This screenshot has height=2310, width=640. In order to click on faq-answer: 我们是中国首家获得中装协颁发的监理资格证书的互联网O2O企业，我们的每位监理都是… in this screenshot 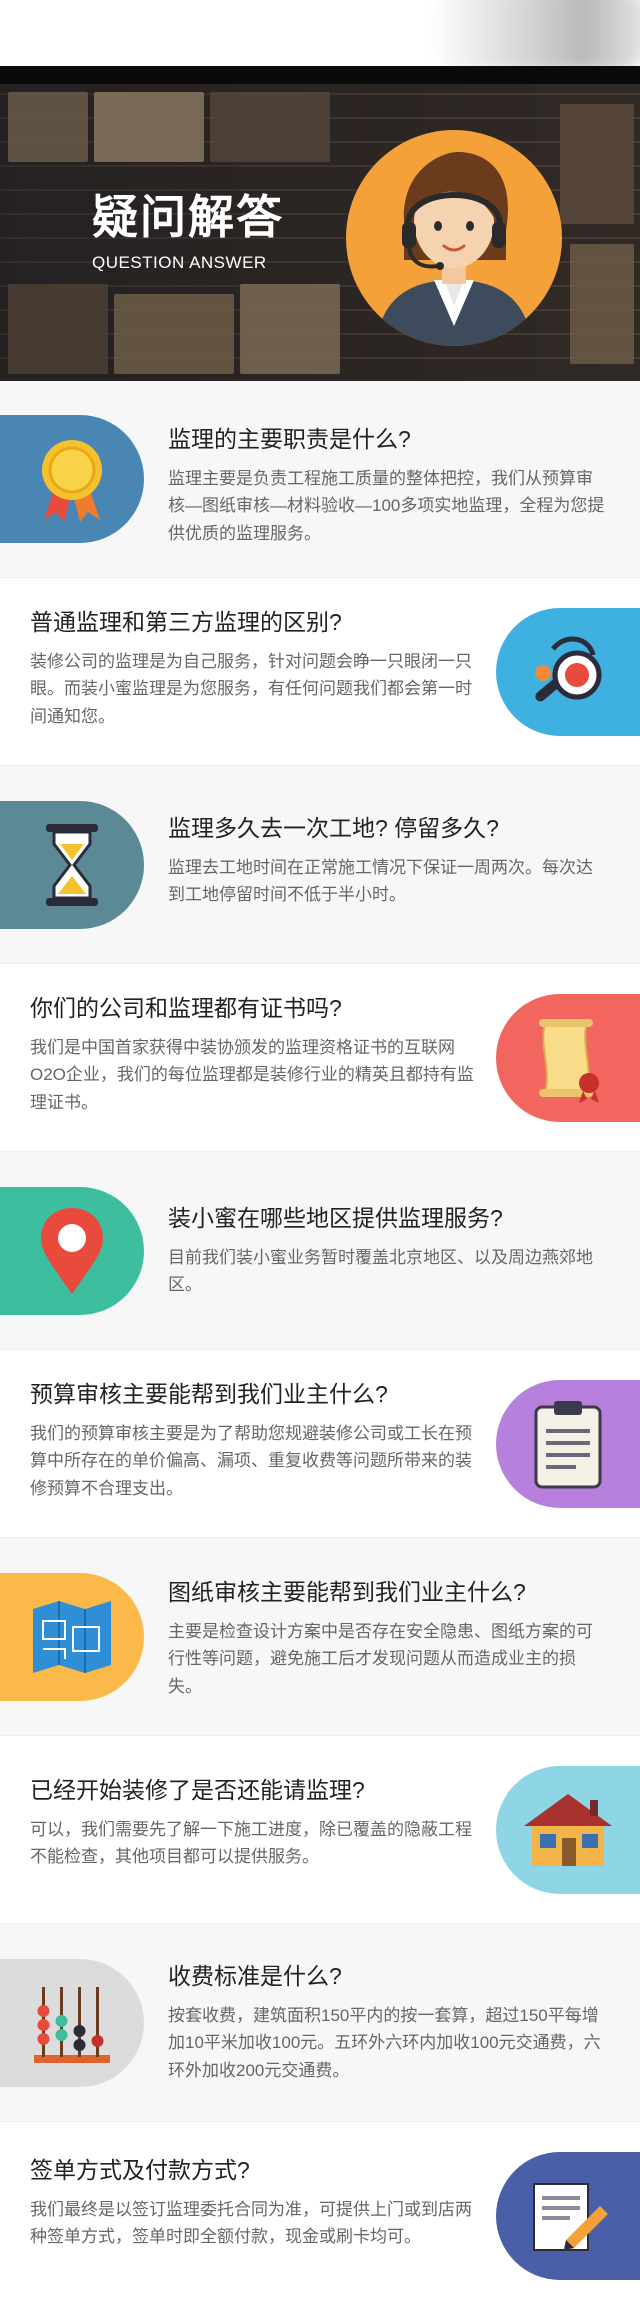, I will do `click(252, 1074)`.